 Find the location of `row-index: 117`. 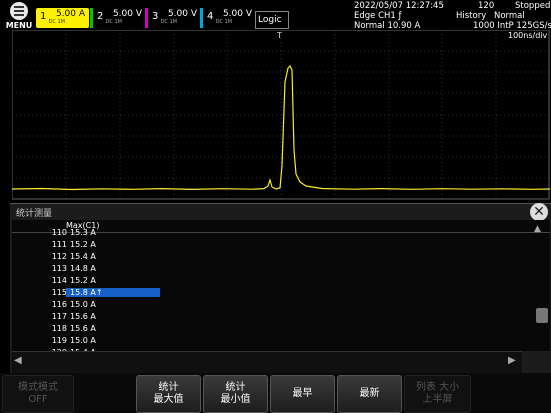

row-index: 117 is located at coordinates (59, 316).